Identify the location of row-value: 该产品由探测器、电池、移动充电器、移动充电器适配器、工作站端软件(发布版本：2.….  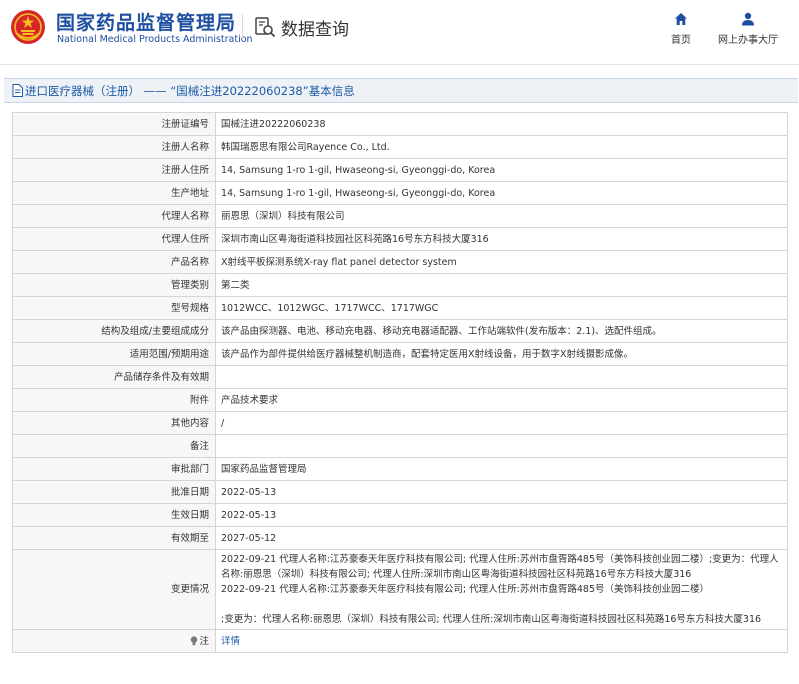
(501, 331).